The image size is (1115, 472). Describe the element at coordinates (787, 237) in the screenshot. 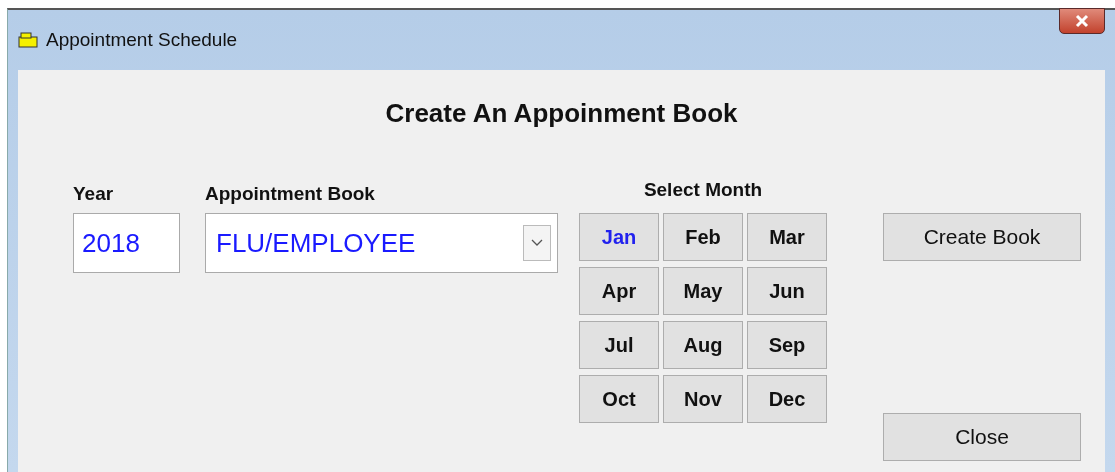

I see `month-button: Mar` at that location.